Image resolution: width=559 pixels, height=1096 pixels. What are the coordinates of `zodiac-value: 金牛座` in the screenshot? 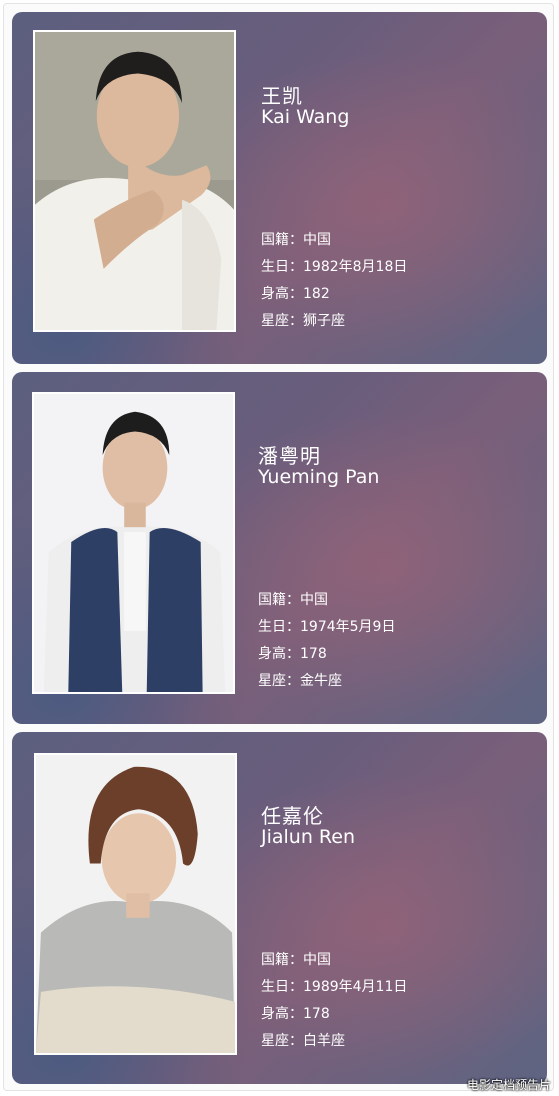 It's located at (321, 681).